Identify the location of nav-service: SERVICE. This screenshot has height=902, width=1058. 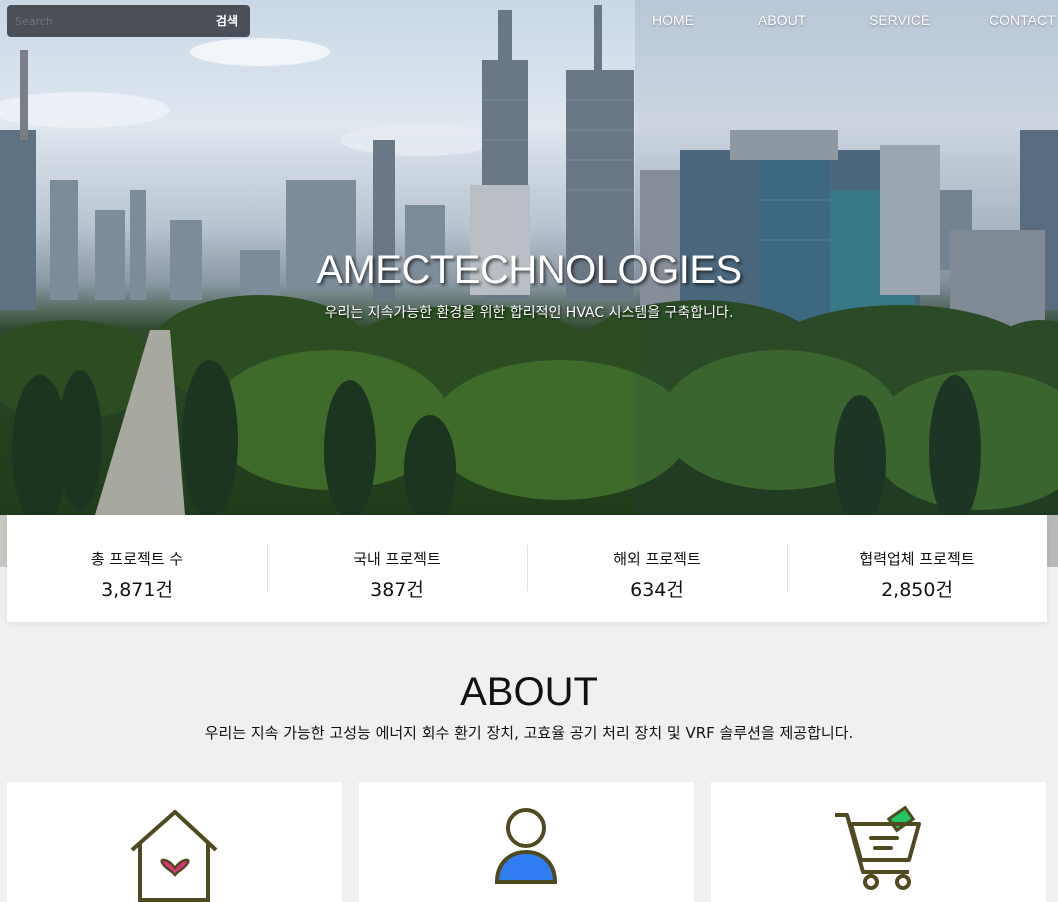
(899, 20).